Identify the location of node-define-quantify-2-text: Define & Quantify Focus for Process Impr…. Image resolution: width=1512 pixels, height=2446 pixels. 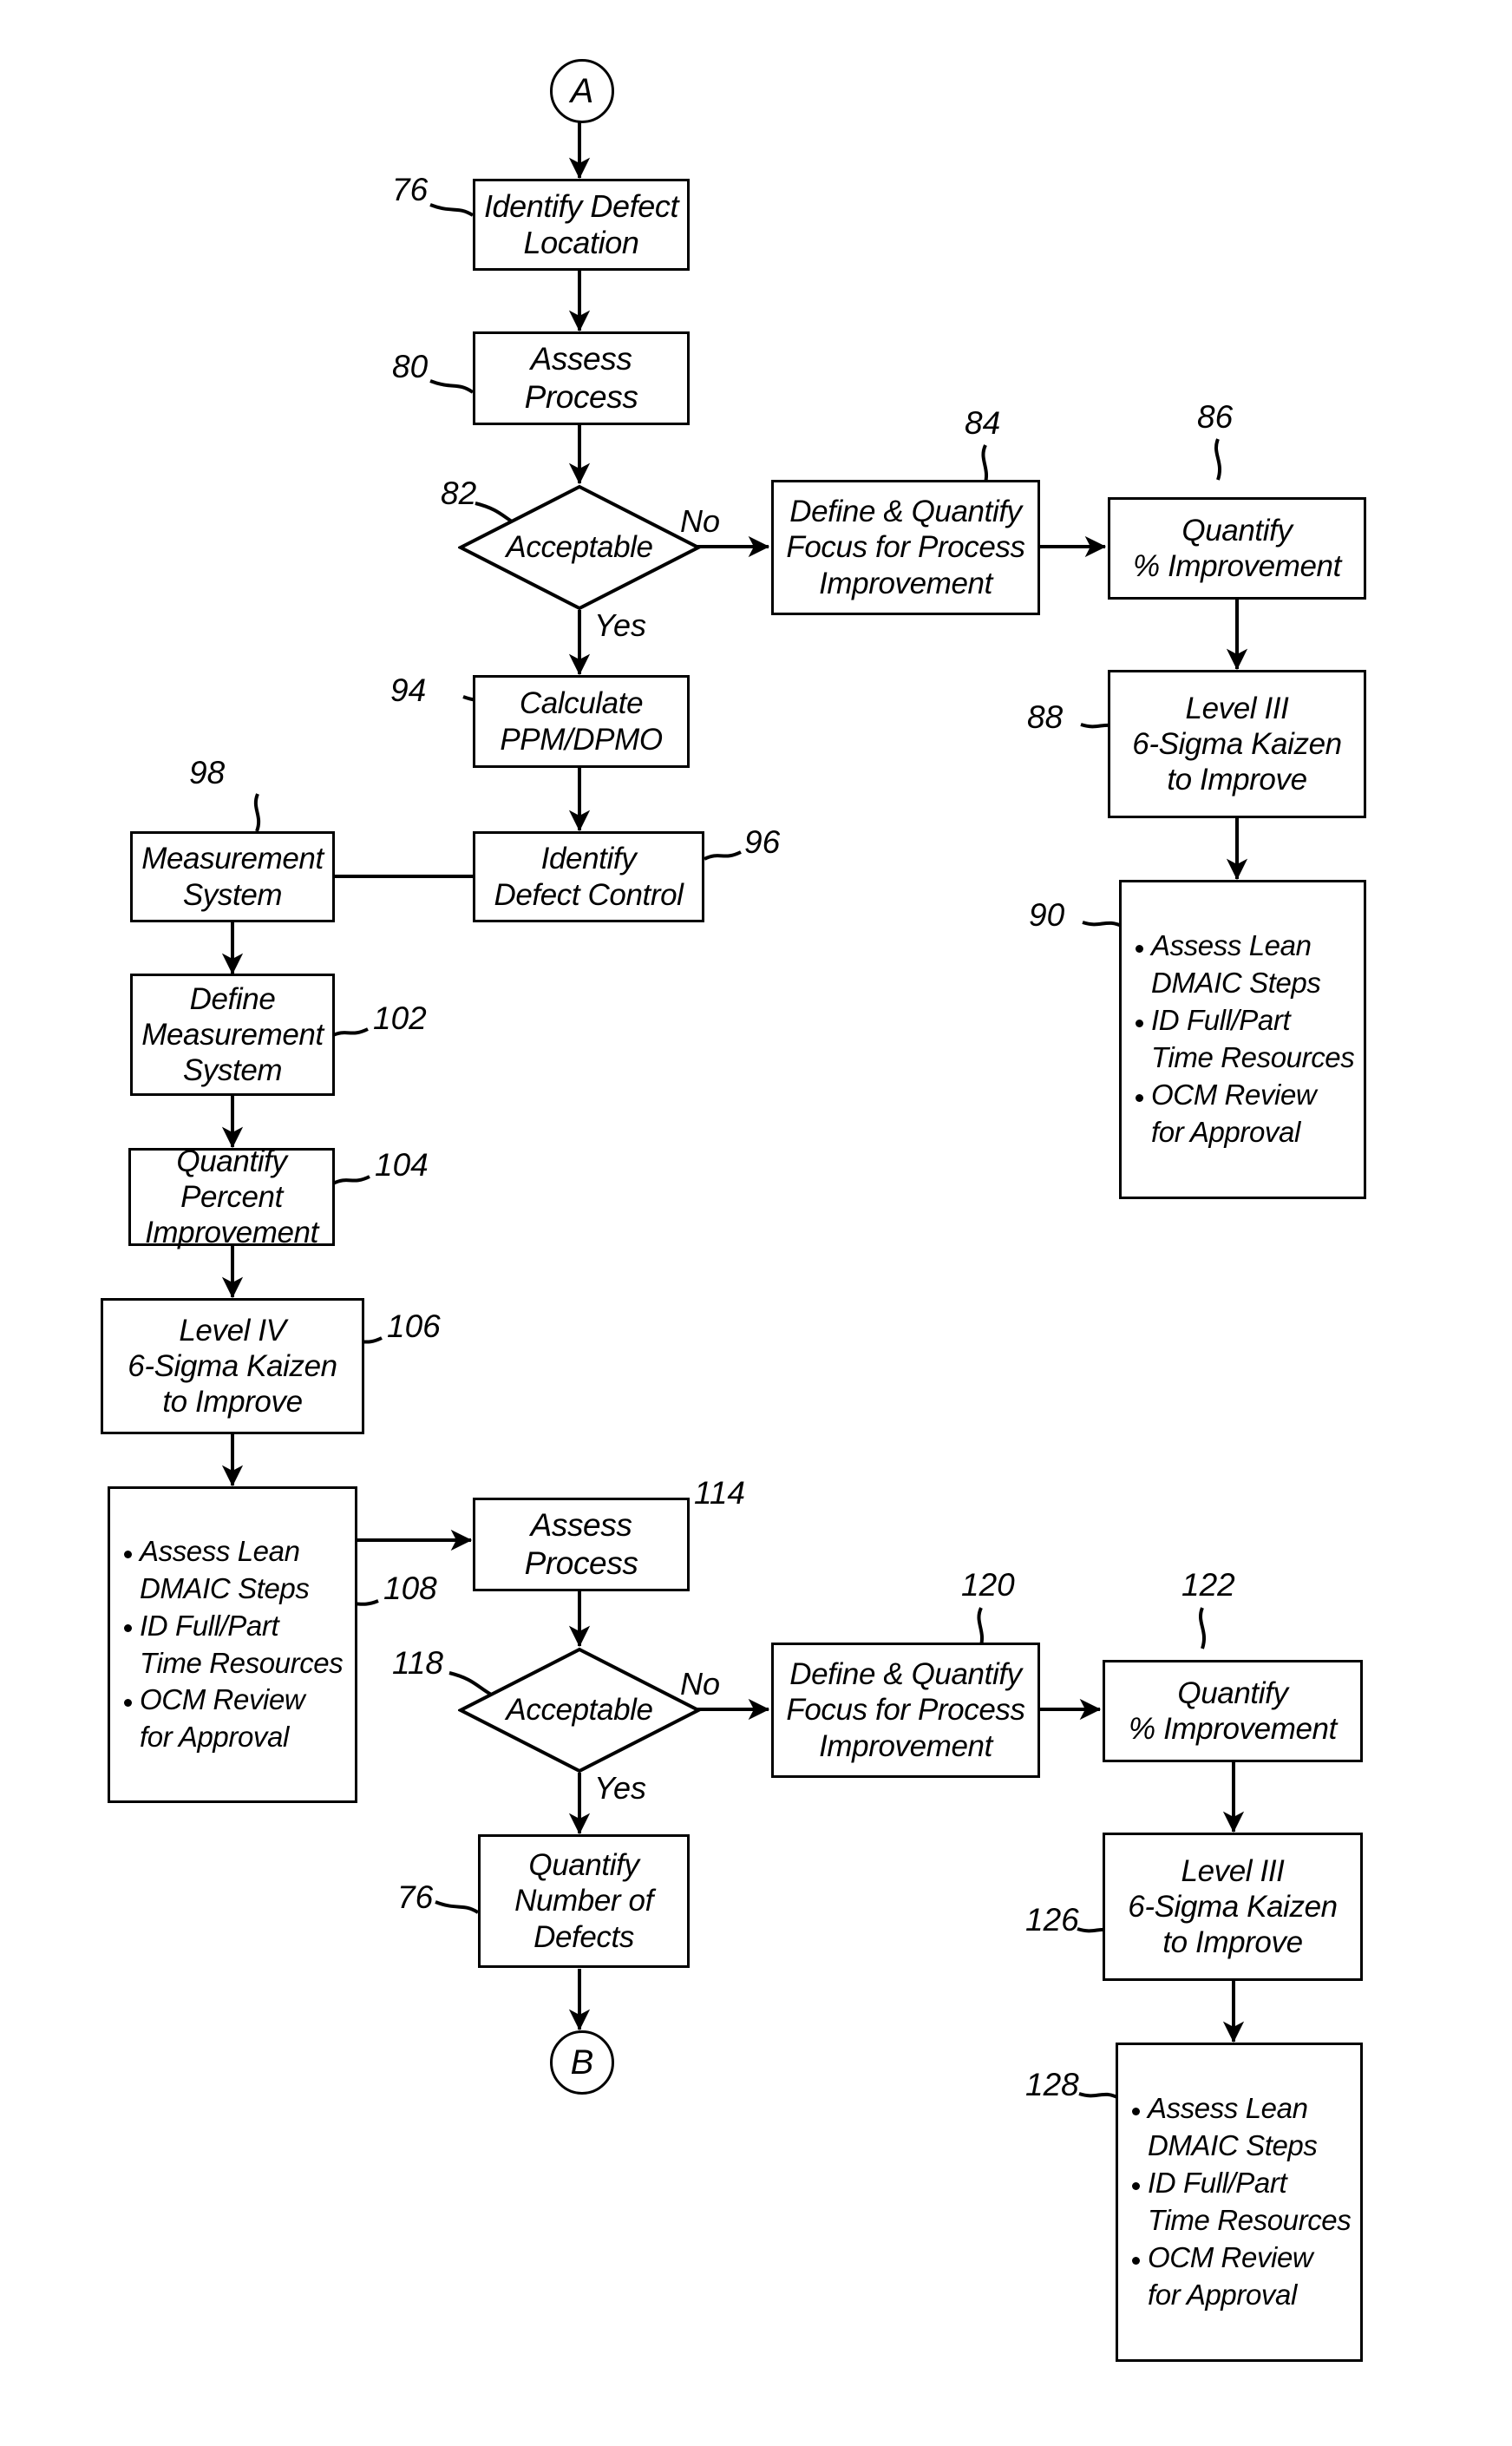
(905, 1710).